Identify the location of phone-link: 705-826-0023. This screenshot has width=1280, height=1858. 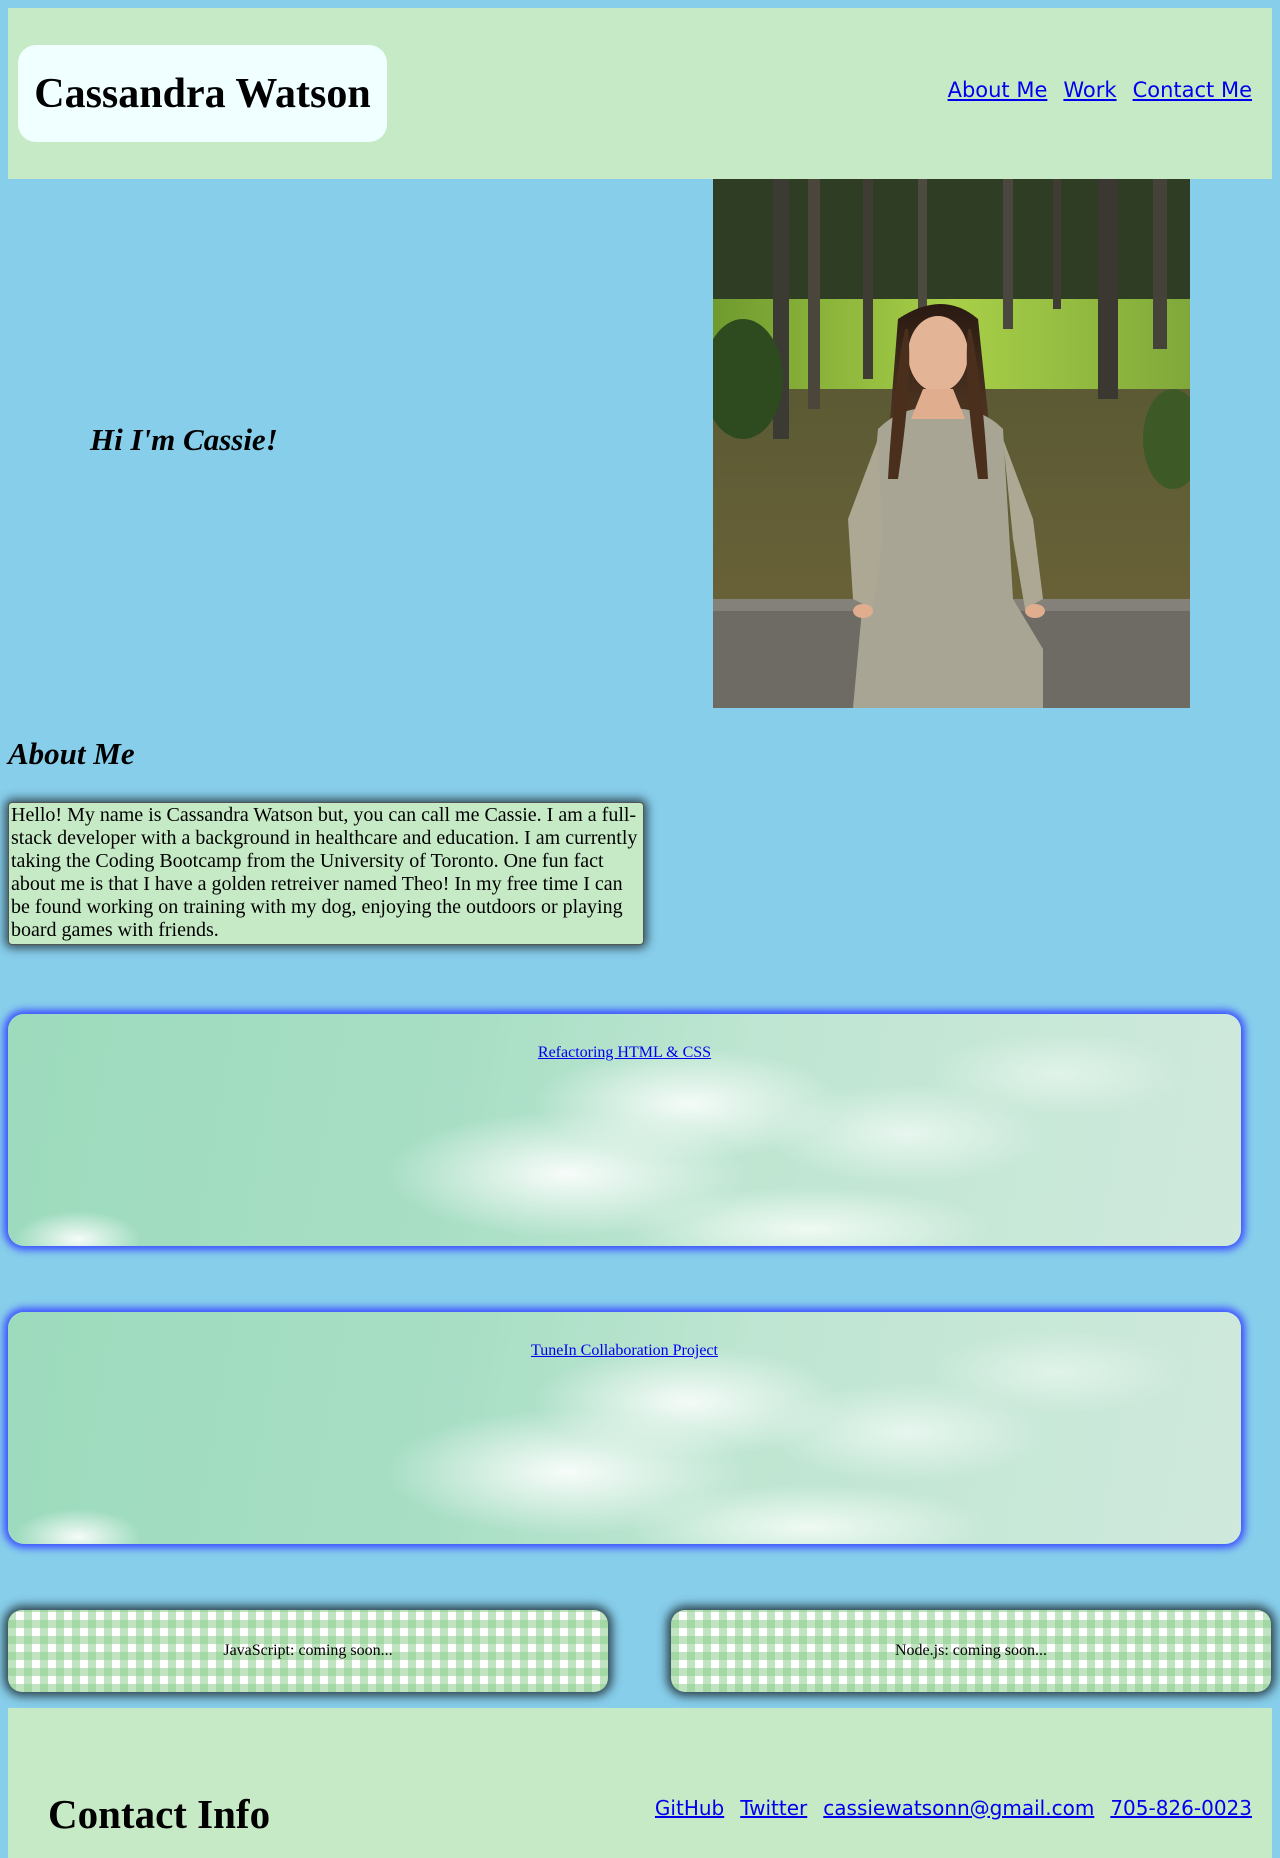
(1181, 1808).